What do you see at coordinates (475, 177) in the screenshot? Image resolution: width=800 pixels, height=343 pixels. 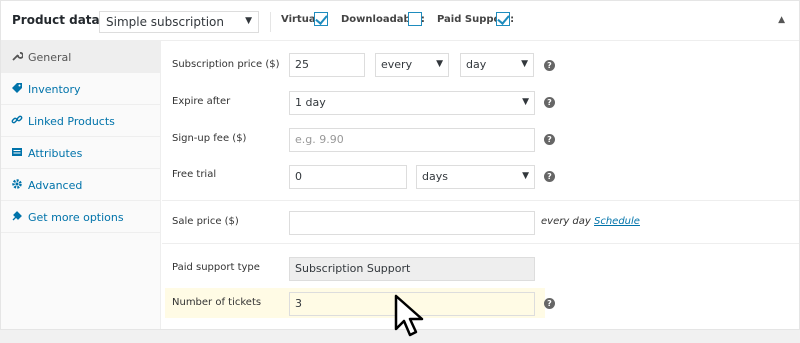 I see `free-trial-period-select: days ▼` at bounding box center [475, 177].